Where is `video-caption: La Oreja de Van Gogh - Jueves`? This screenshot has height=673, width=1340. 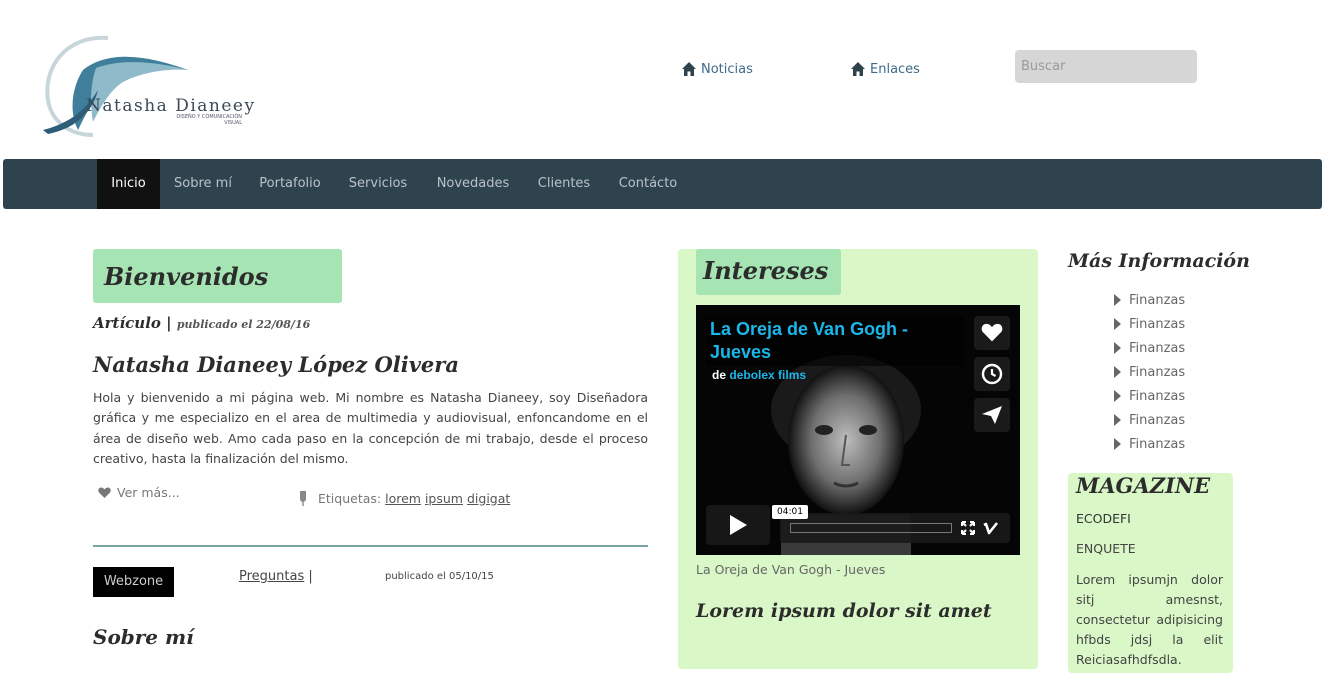 video-caption: La Oreja de Van Gogh - Jueves is located at coordinates (791, 569).